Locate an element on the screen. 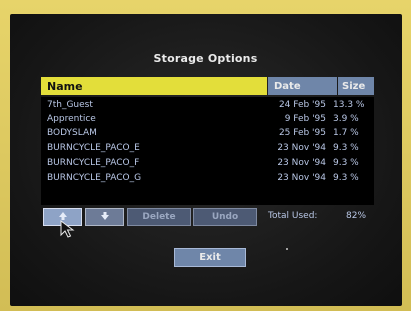  row-size: 1.7 % is located at coordinates (346, 133).